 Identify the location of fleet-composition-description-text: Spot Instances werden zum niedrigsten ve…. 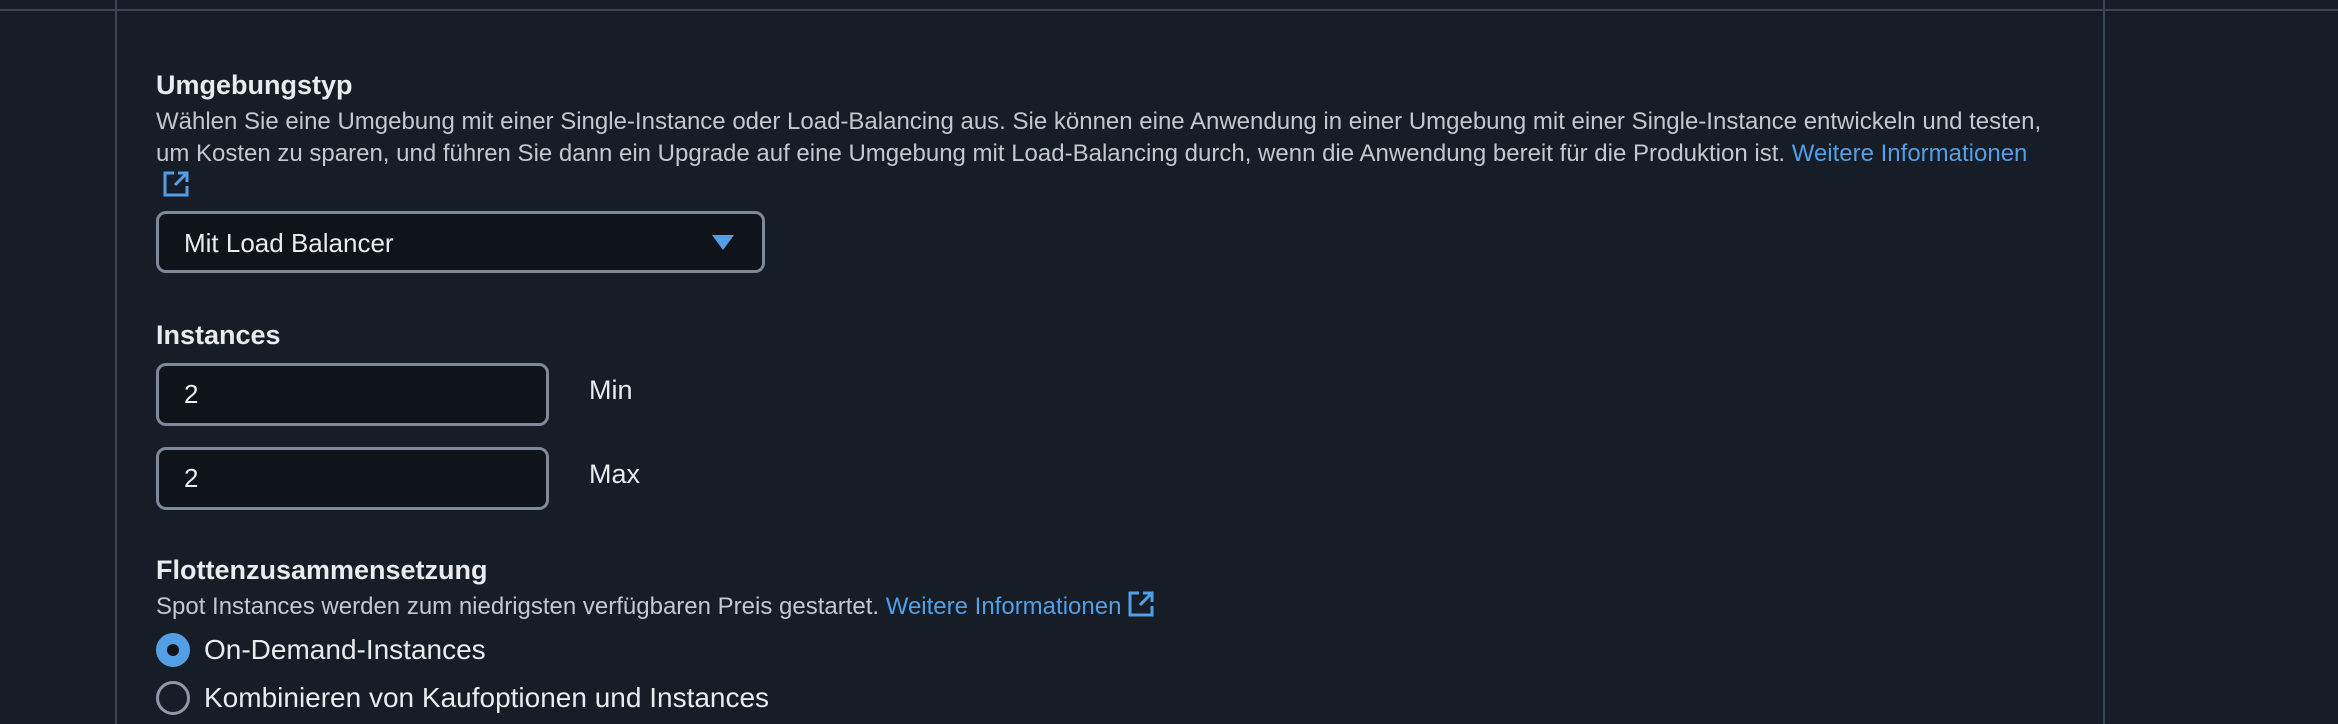
(518, 606).